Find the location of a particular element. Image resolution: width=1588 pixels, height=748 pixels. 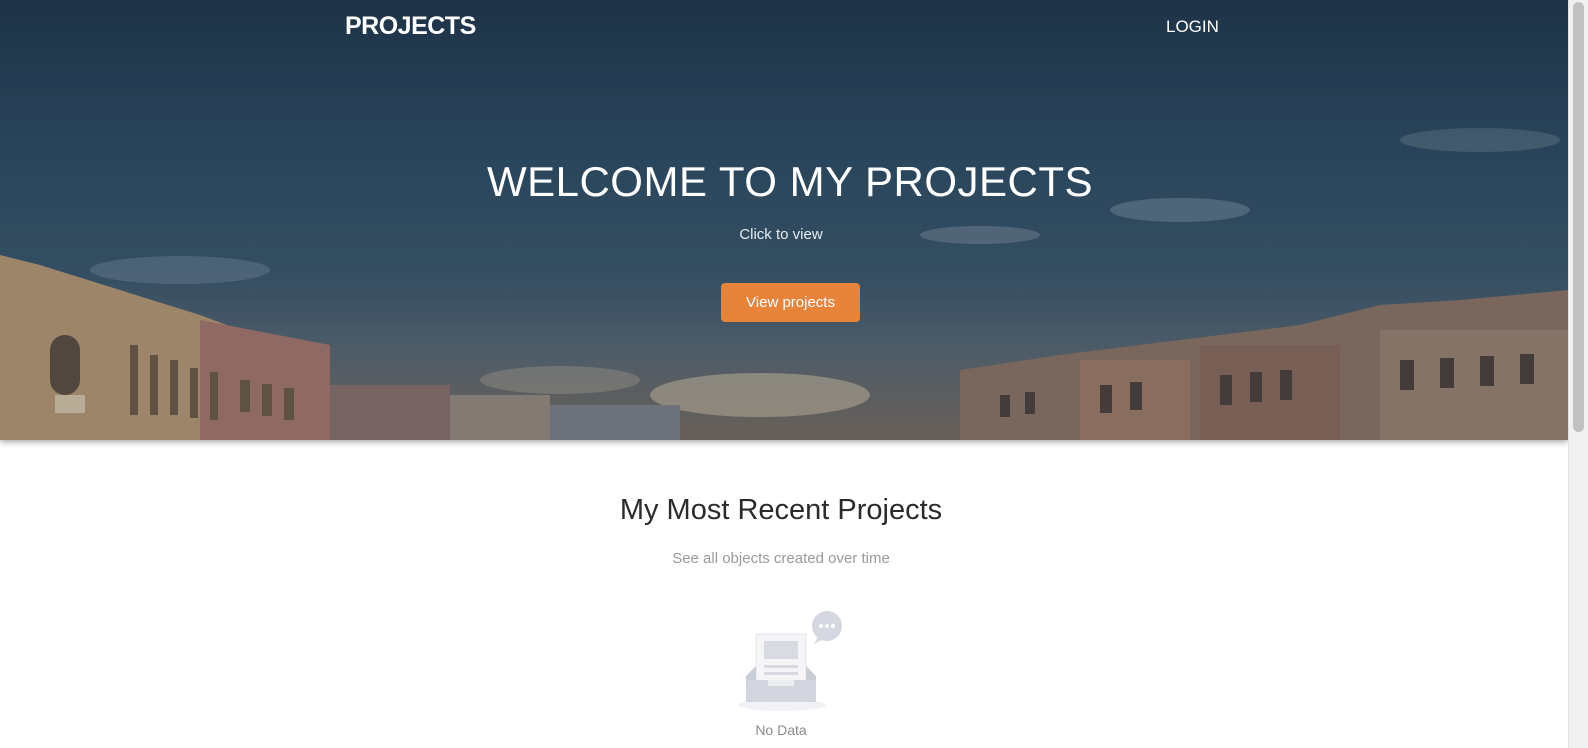

section-subtitle: See all objects created over time is located at coordinates (781, 558).